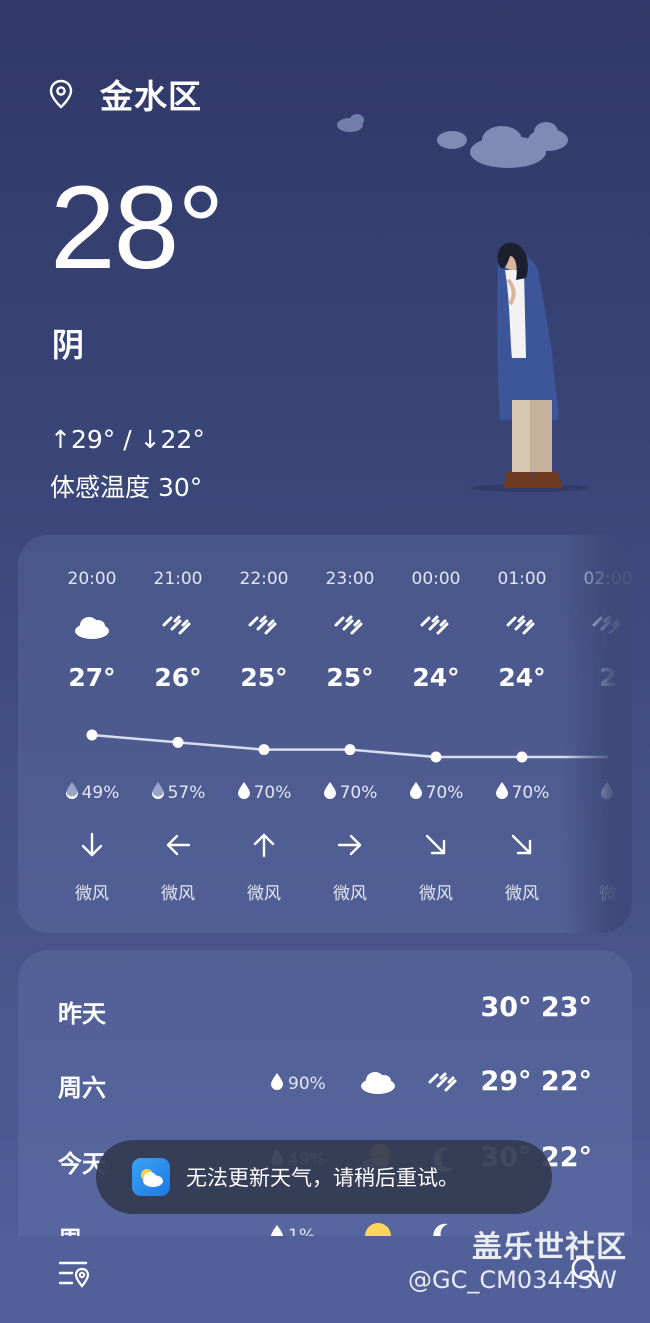  I want to click on daily-row: 周六 90% 29° 22°, so click(325, 1086).